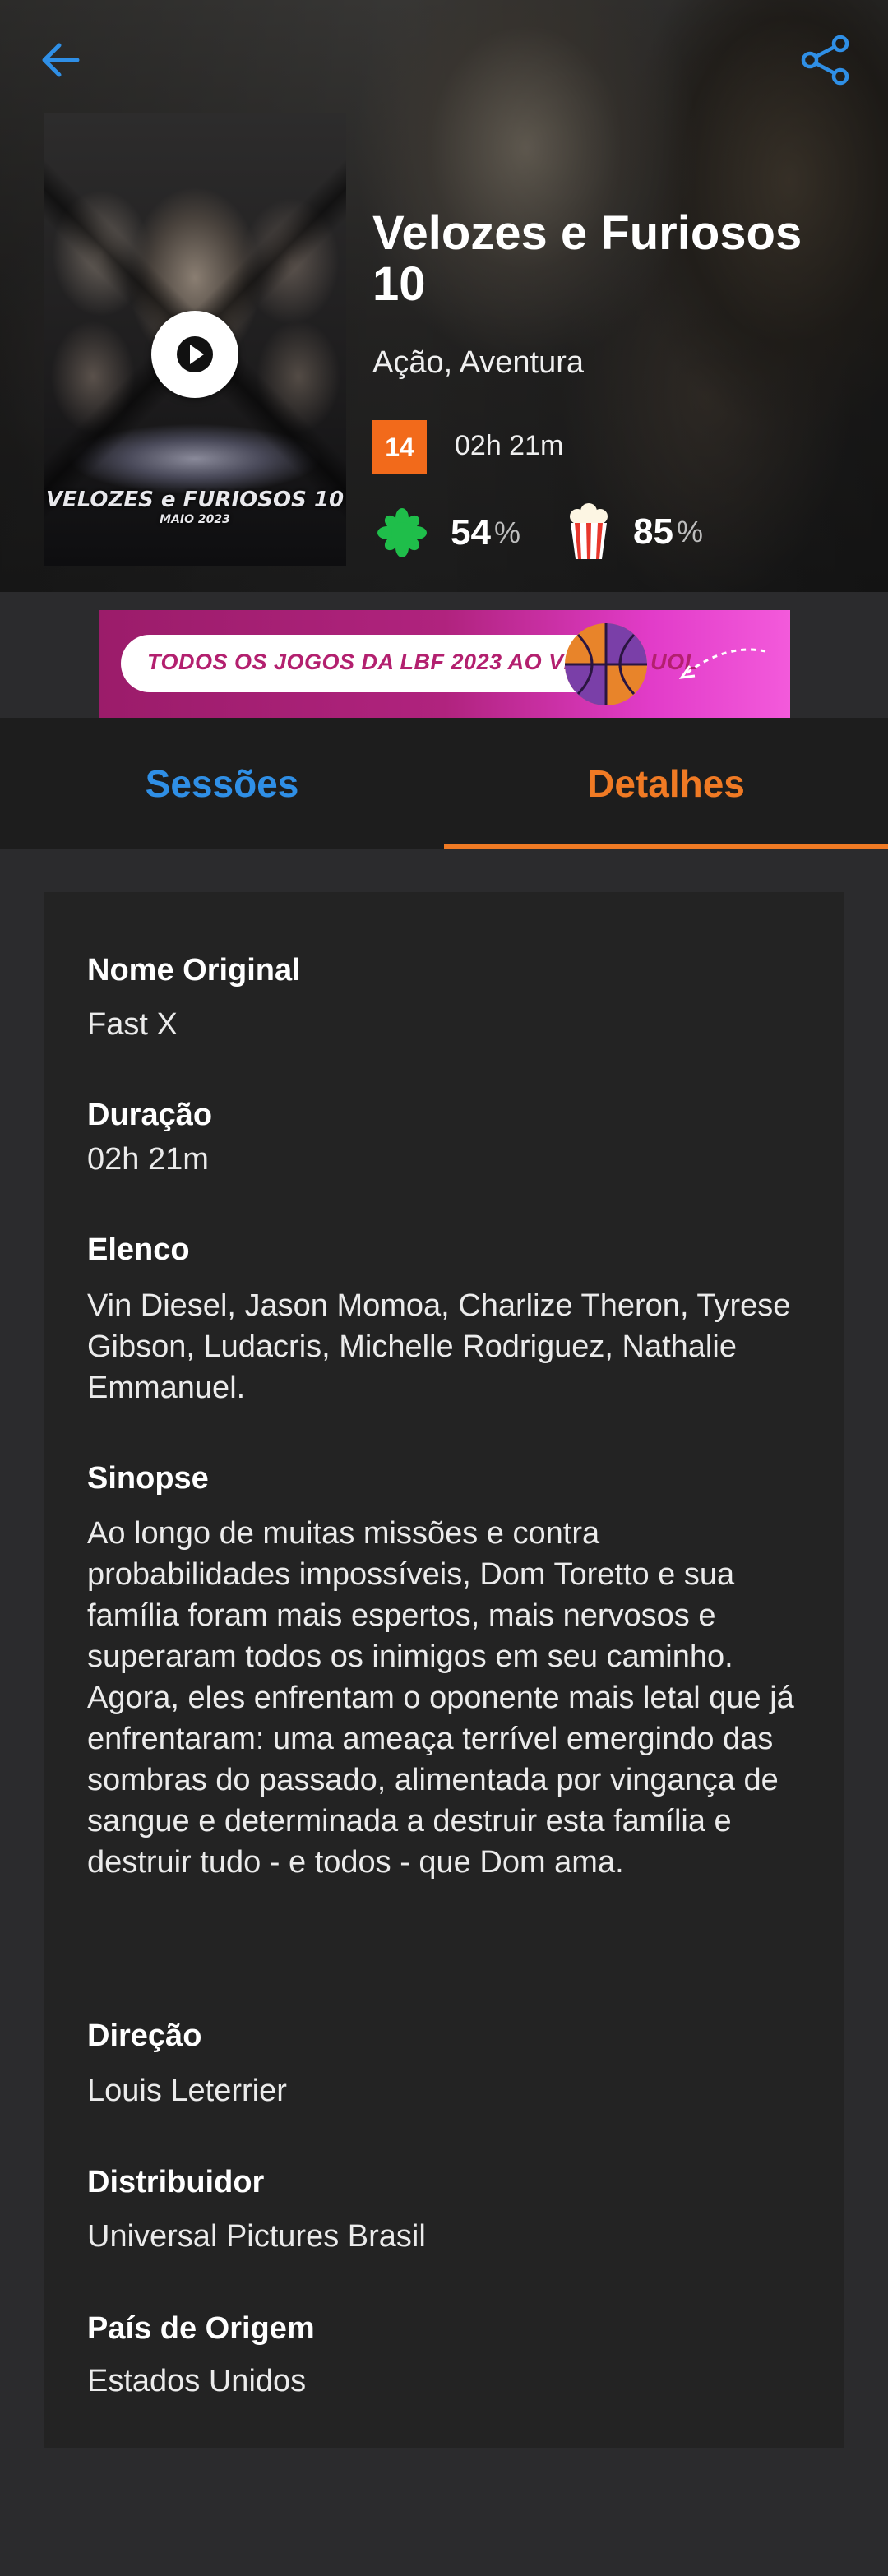  I want to click on critics-score-percent: %, so click(506, 532).